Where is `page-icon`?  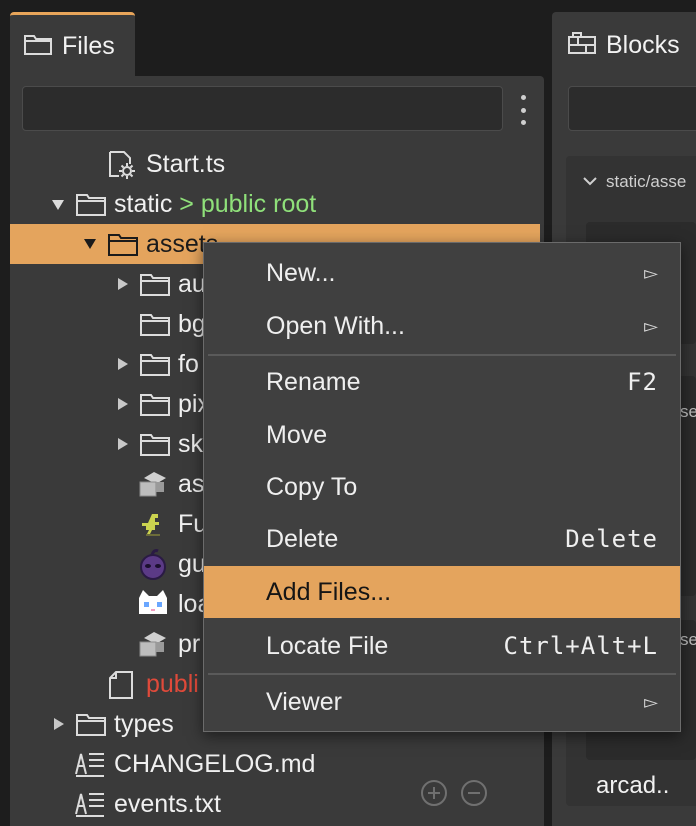 page-icon is located at coordinates (121, 688).